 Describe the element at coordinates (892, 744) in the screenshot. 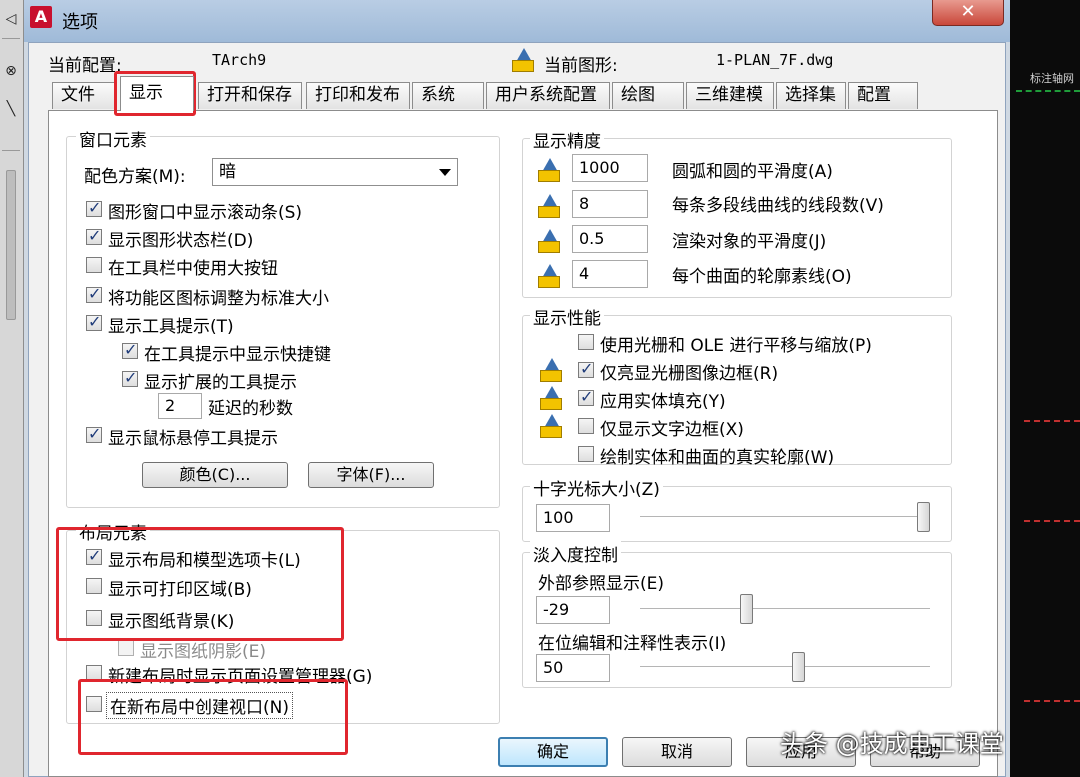

I see `watermark-text: 头条 @技成电工课堂` at that location.